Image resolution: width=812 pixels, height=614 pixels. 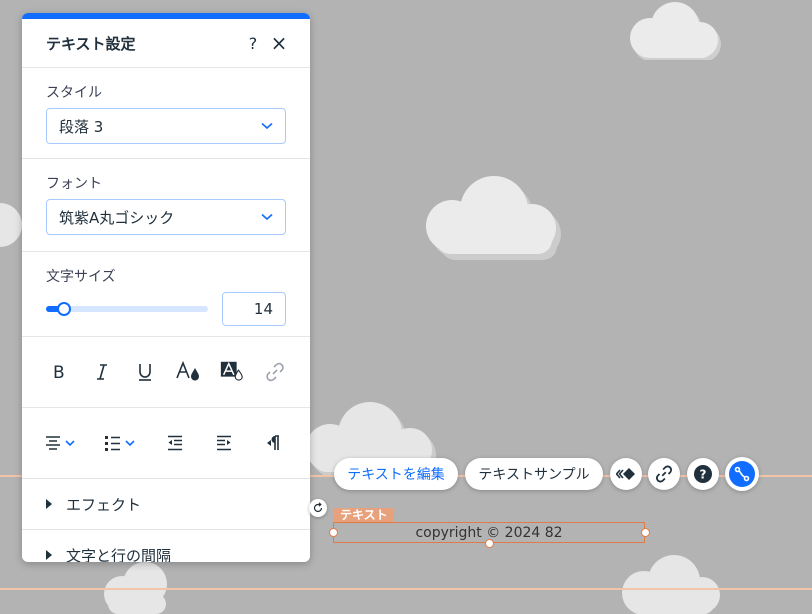 What do you see at coordinates (74, 93) in the screenshot?
I see `style-label: スタイル` at bounding box center [74, 93].